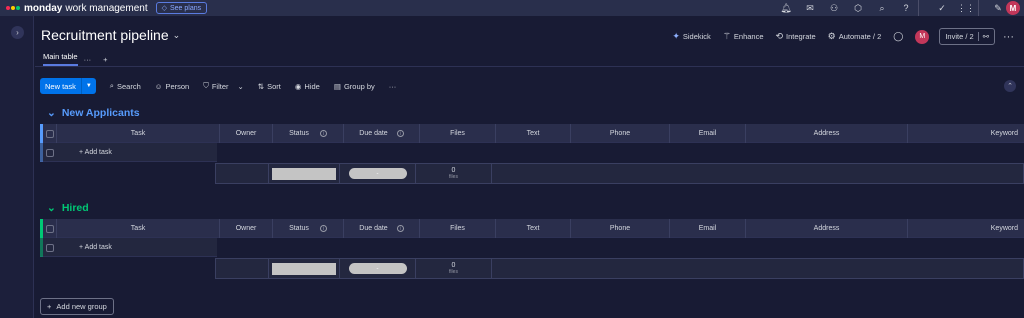  Describe the element at coordinates (786, 8) in the screenshot. I see `bell-icon: 🔔︎` at that location.